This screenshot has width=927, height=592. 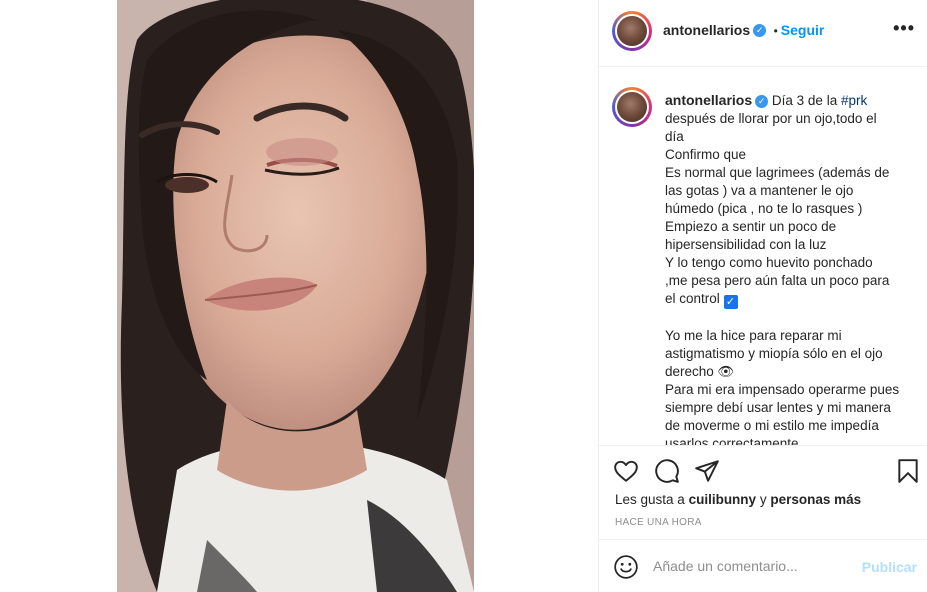 What do you see at coordinates (707, 471) in the screenshot?
I see `share-paper-plane-icon` at bounding box center [707, 471].